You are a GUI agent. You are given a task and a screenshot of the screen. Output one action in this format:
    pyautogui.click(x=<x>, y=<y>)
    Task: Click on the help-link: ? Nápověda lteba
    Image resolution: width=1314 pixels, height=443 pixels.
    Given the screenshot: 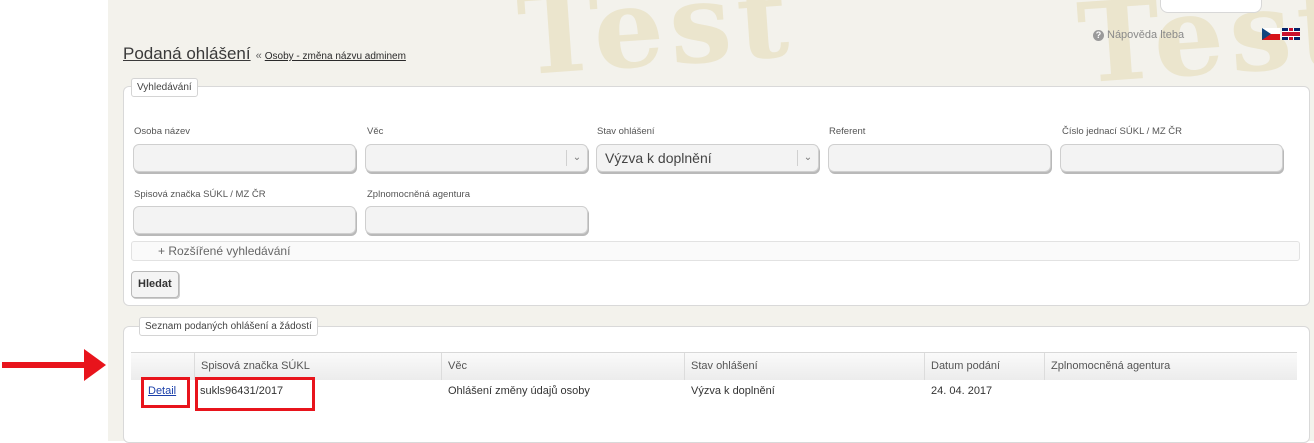 What is the action you would take?
    pyautogui.click(x=1138, y=35)
    